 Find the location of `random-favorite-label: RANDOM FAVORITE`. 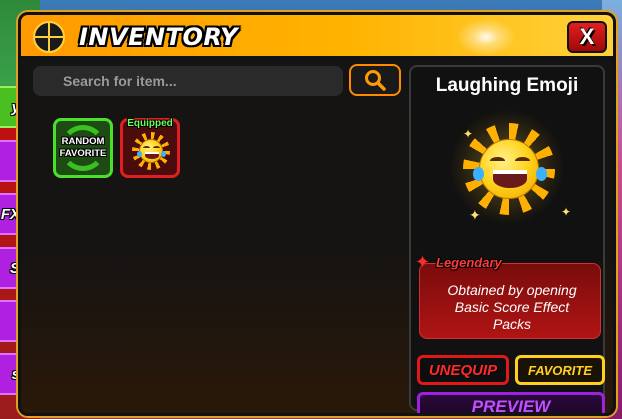

random-favorite-label: RANDOM FAVORITE is located at coordinates (83, 147).